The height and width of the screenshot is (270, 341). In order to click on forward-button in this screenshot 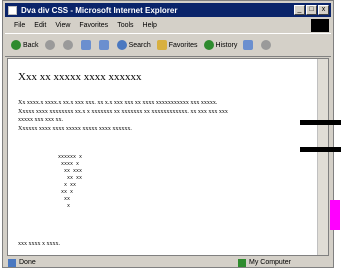, I will do `click(50, 45)`.